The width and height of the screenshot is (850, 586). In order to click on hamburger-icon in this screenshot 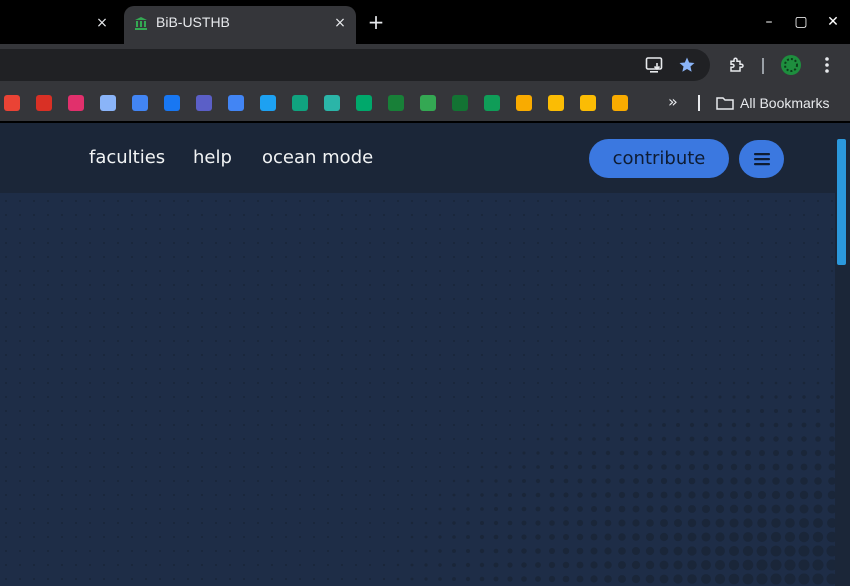, I will do `click(761, 159)`.